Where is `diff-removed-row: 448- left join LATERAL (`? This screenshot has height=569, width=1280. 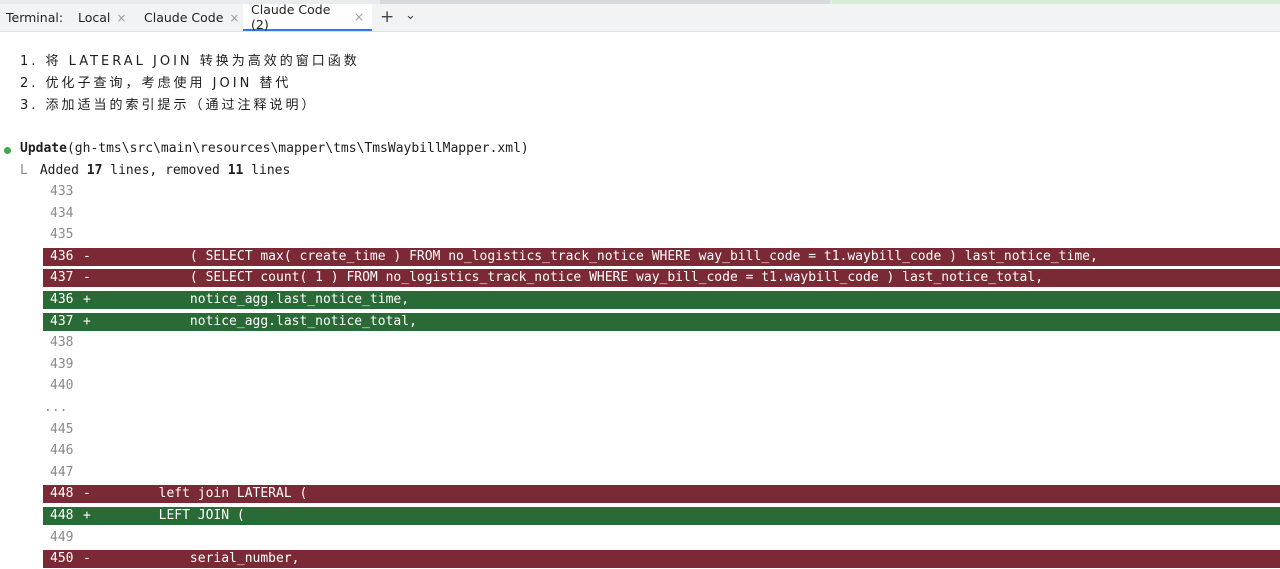 diff-removed-row: 448- left join LATERAL ( is located at coordinates (661, 494).